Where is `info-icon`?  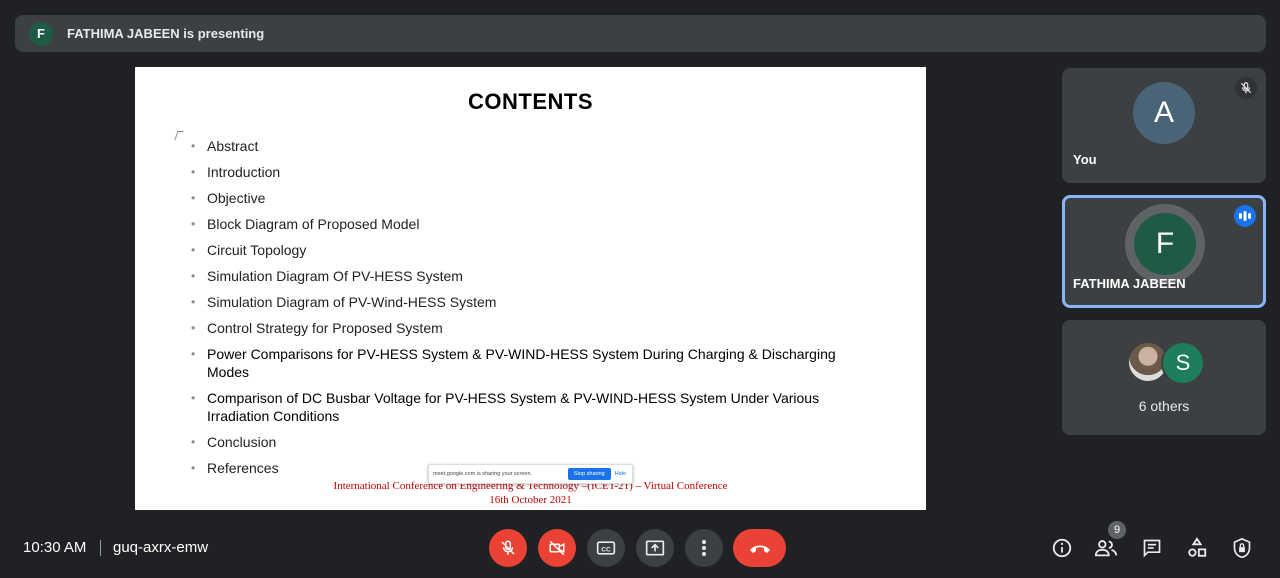 info-icon is located at coordinates (1062, 548).